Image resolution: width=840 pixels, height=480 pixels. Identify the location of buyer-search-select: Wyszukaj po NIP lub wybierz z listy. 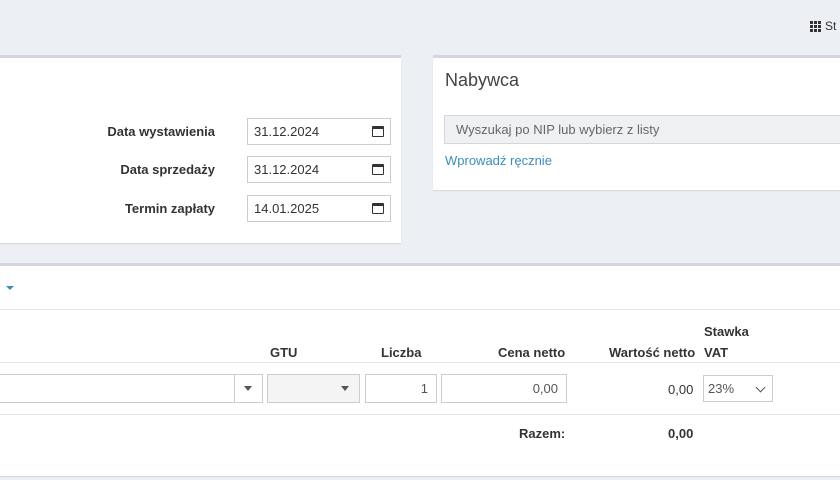
(642, 129).